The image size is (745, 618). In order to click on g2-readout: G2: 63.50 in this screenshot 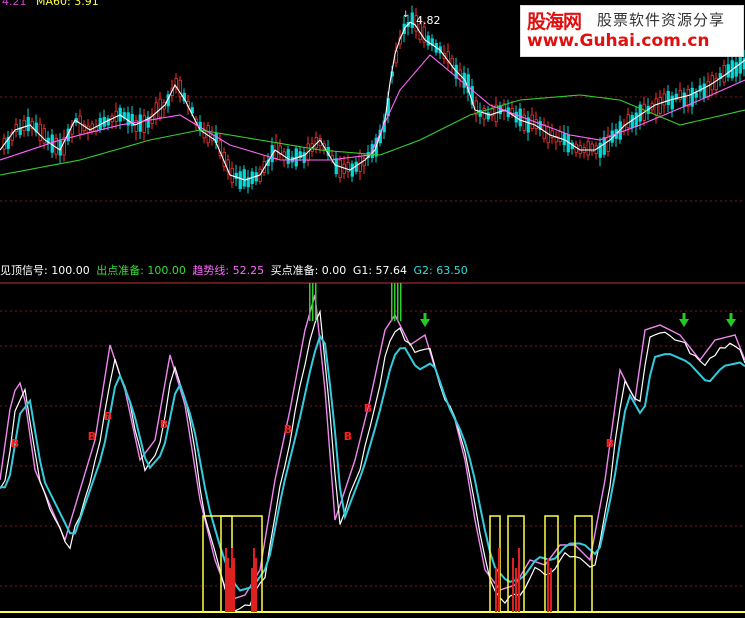, I will do `click(440, 270)`.